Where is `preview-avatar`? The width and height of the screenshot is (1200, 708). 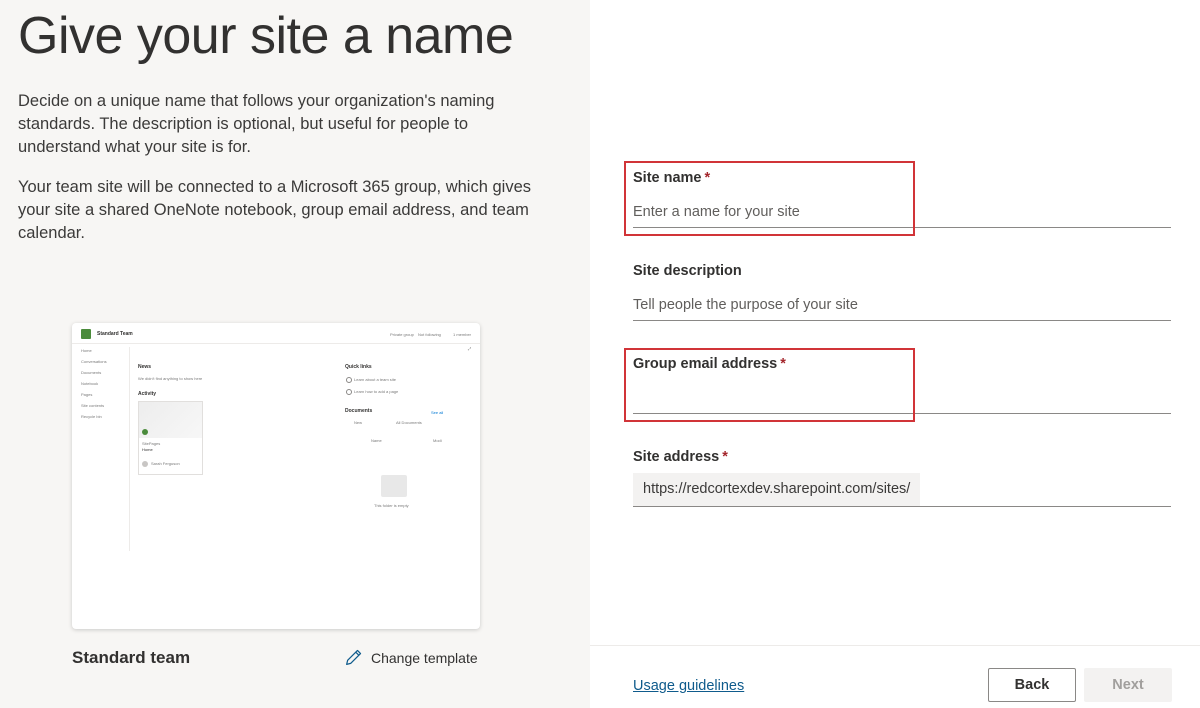
preview-avatar is located at coordinates (145, 464).